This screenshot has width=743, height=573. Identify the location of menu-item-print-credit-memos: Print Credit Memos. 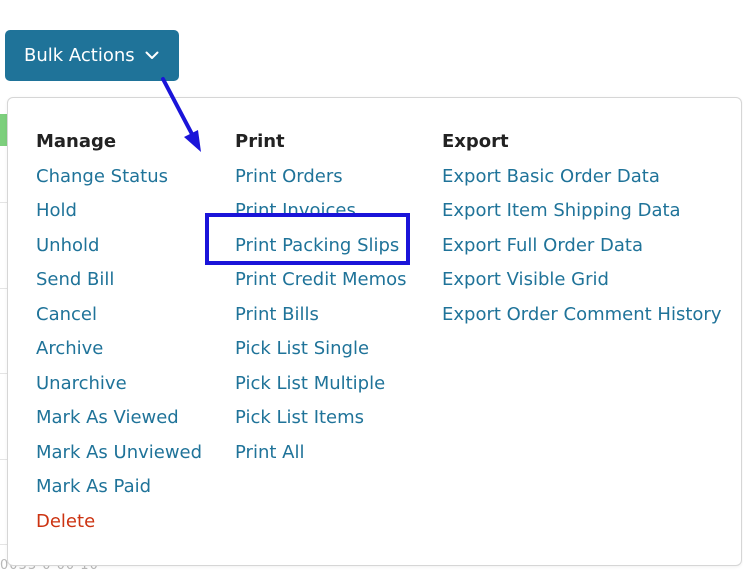
(321, 280).